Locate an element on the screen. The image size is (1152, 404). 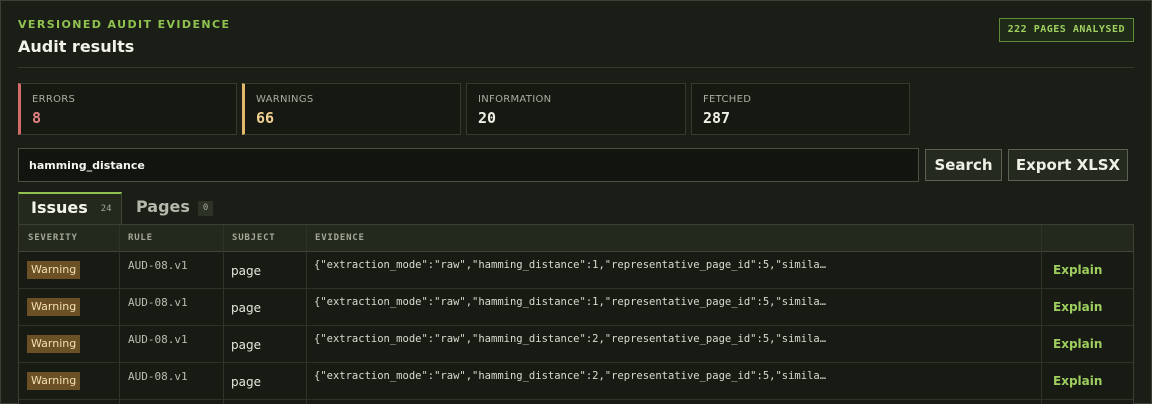
column-header-severity: SEVERITY is located at coordinates (53, 238).